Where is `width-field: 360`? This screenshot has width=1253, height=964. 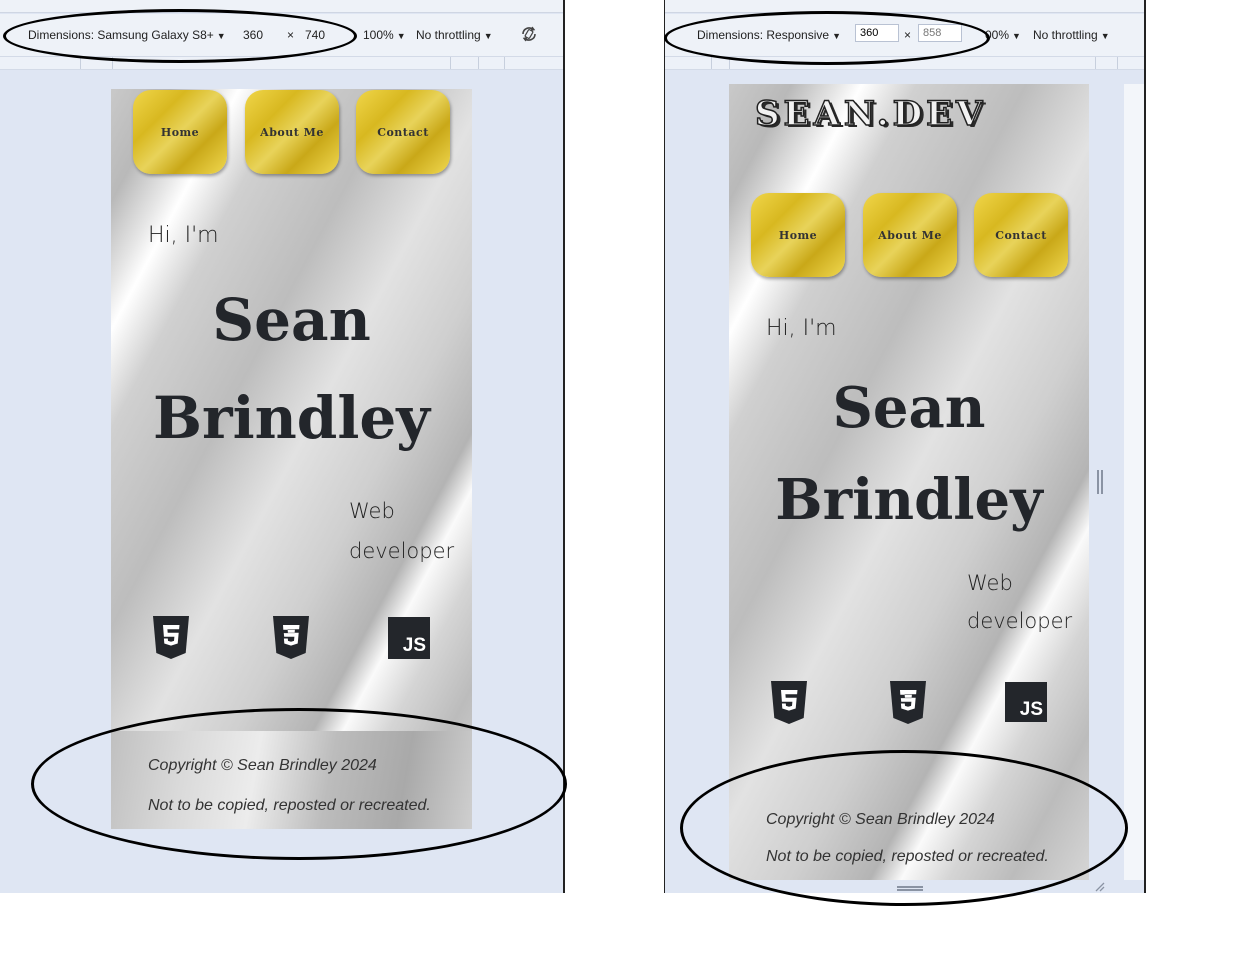 width-field: 360 is located at coordinates (253, 35).